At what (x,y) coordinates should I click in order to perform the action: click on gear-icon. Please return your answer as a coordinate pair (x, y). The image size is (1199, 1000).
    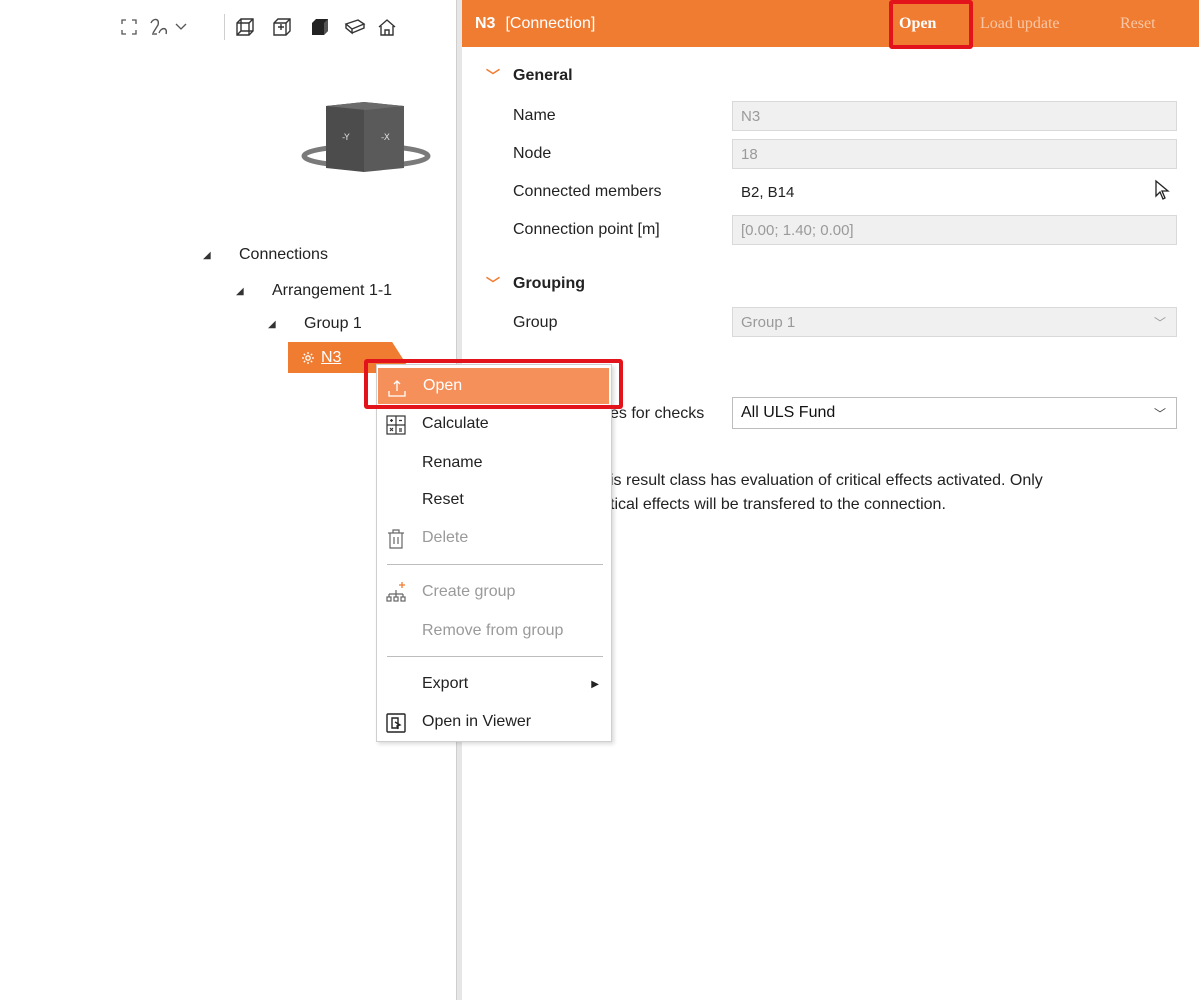
    Looking at the image, I should click on (308, 357).